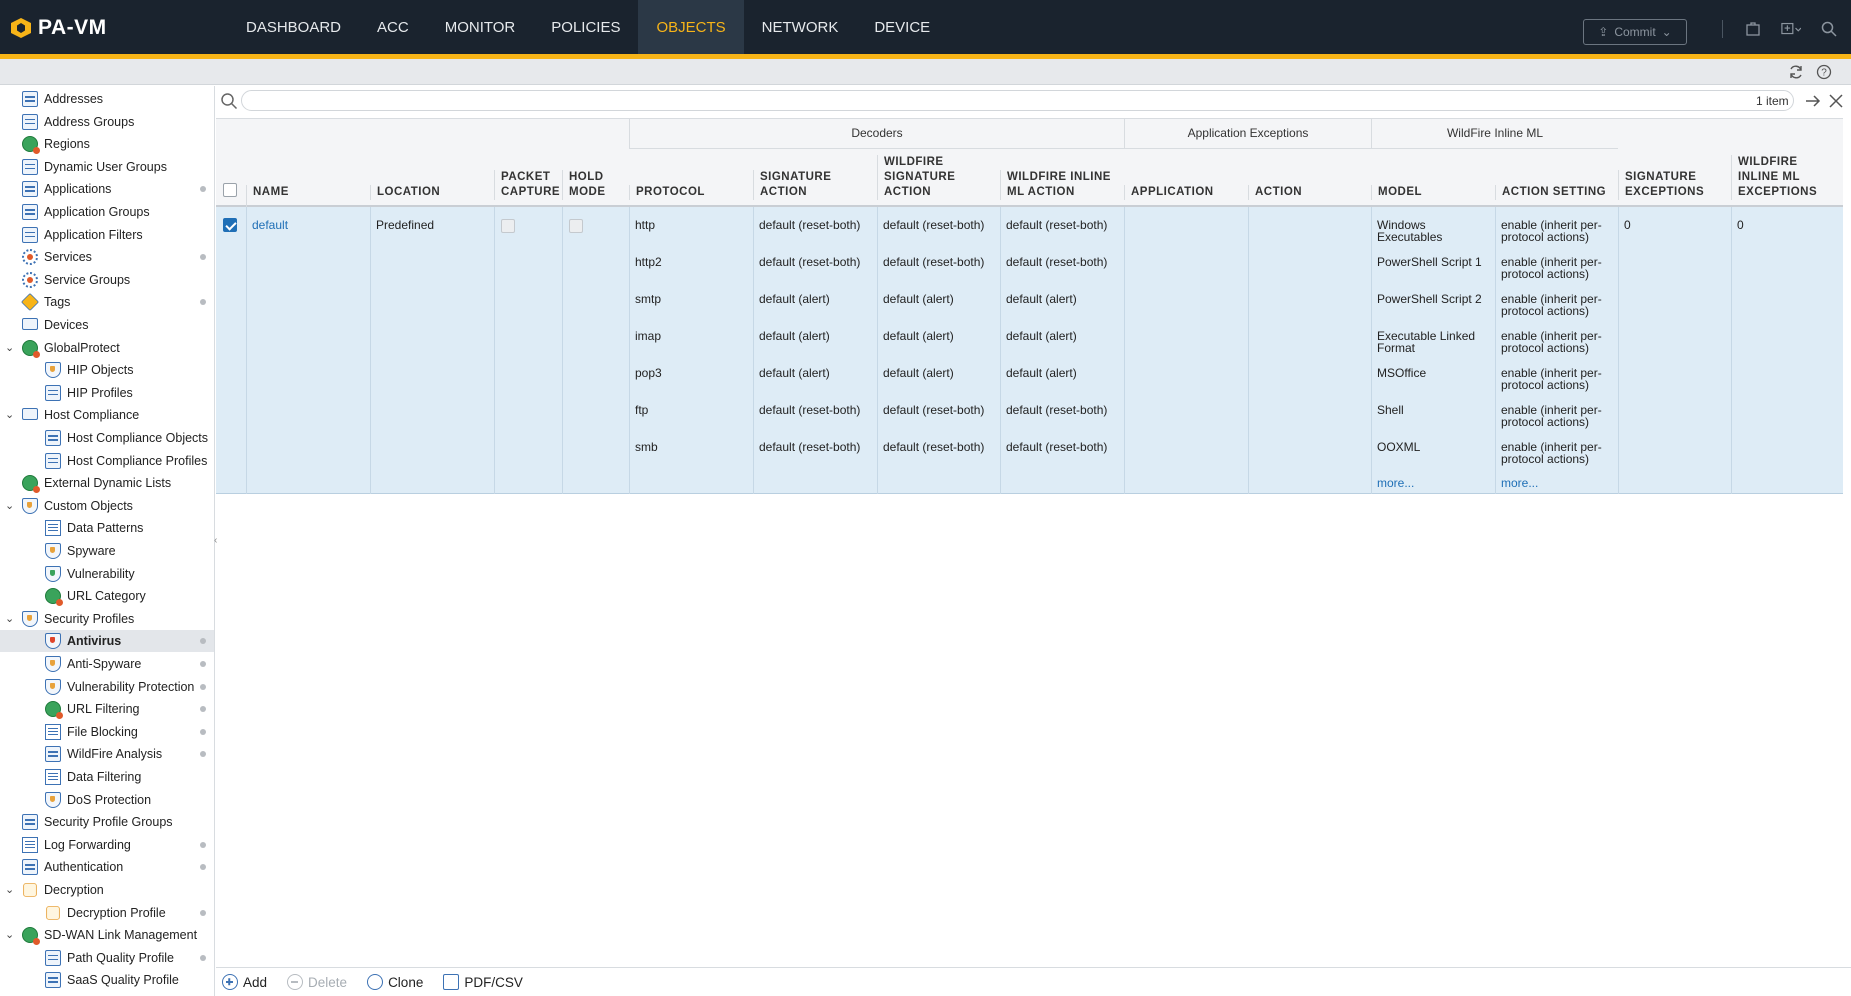 The image size is (1851, 996). I want to click on profile-name-link: default, so click(267, 225).